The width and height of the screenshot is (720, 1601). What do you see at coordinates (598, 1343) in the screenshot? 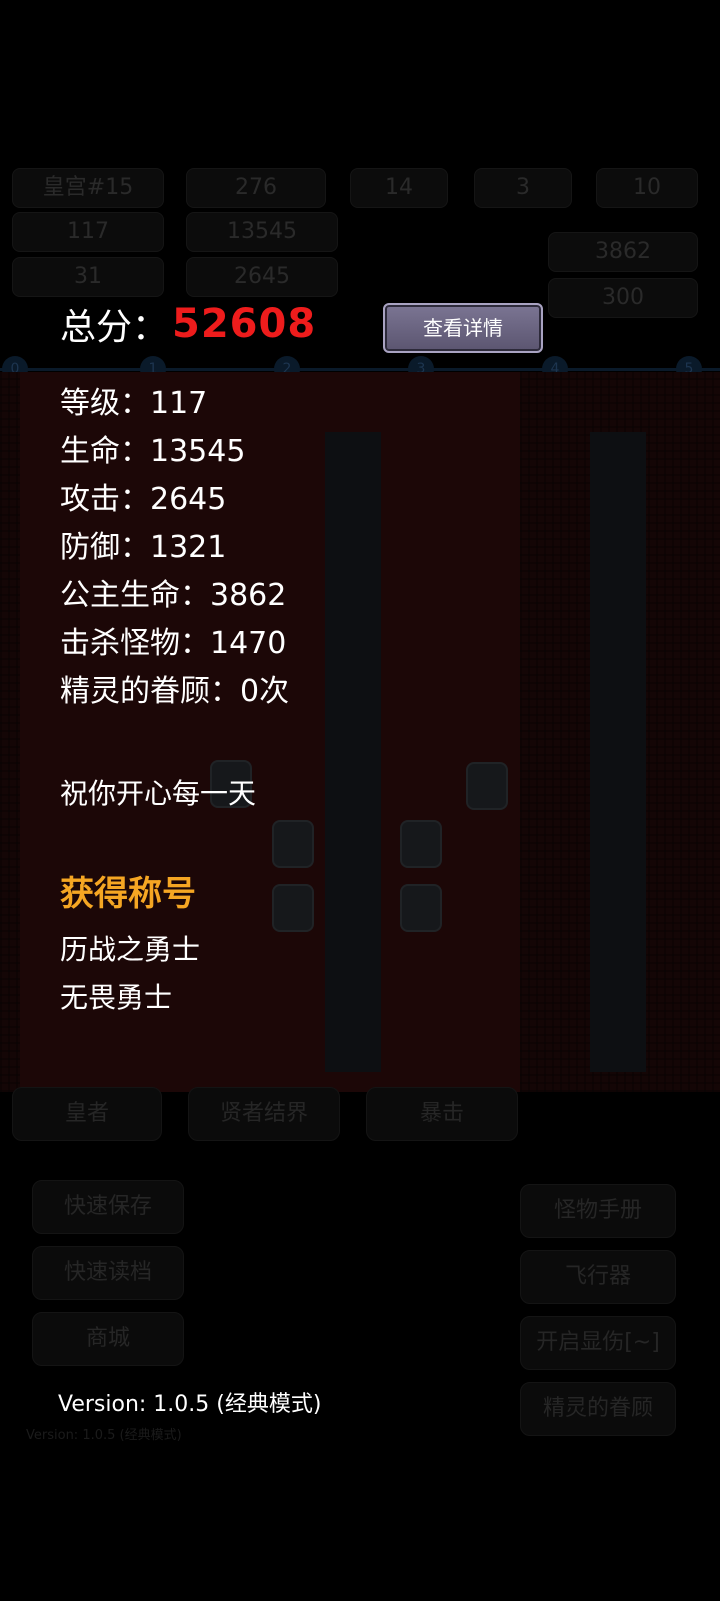
I see `bg-btn-show-damage: 开启显伤[~]` at bounding box center [598, 1343].